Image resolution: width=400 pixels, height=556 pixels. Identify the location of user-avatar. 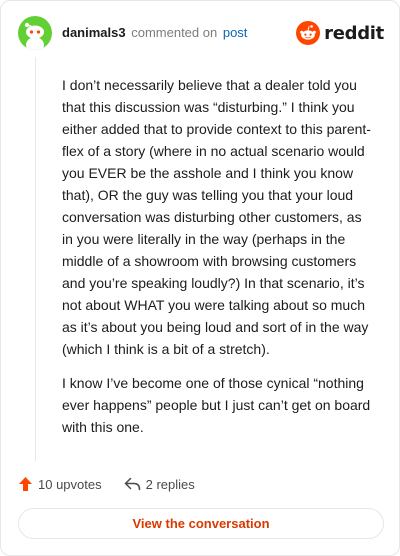
(35, 33).